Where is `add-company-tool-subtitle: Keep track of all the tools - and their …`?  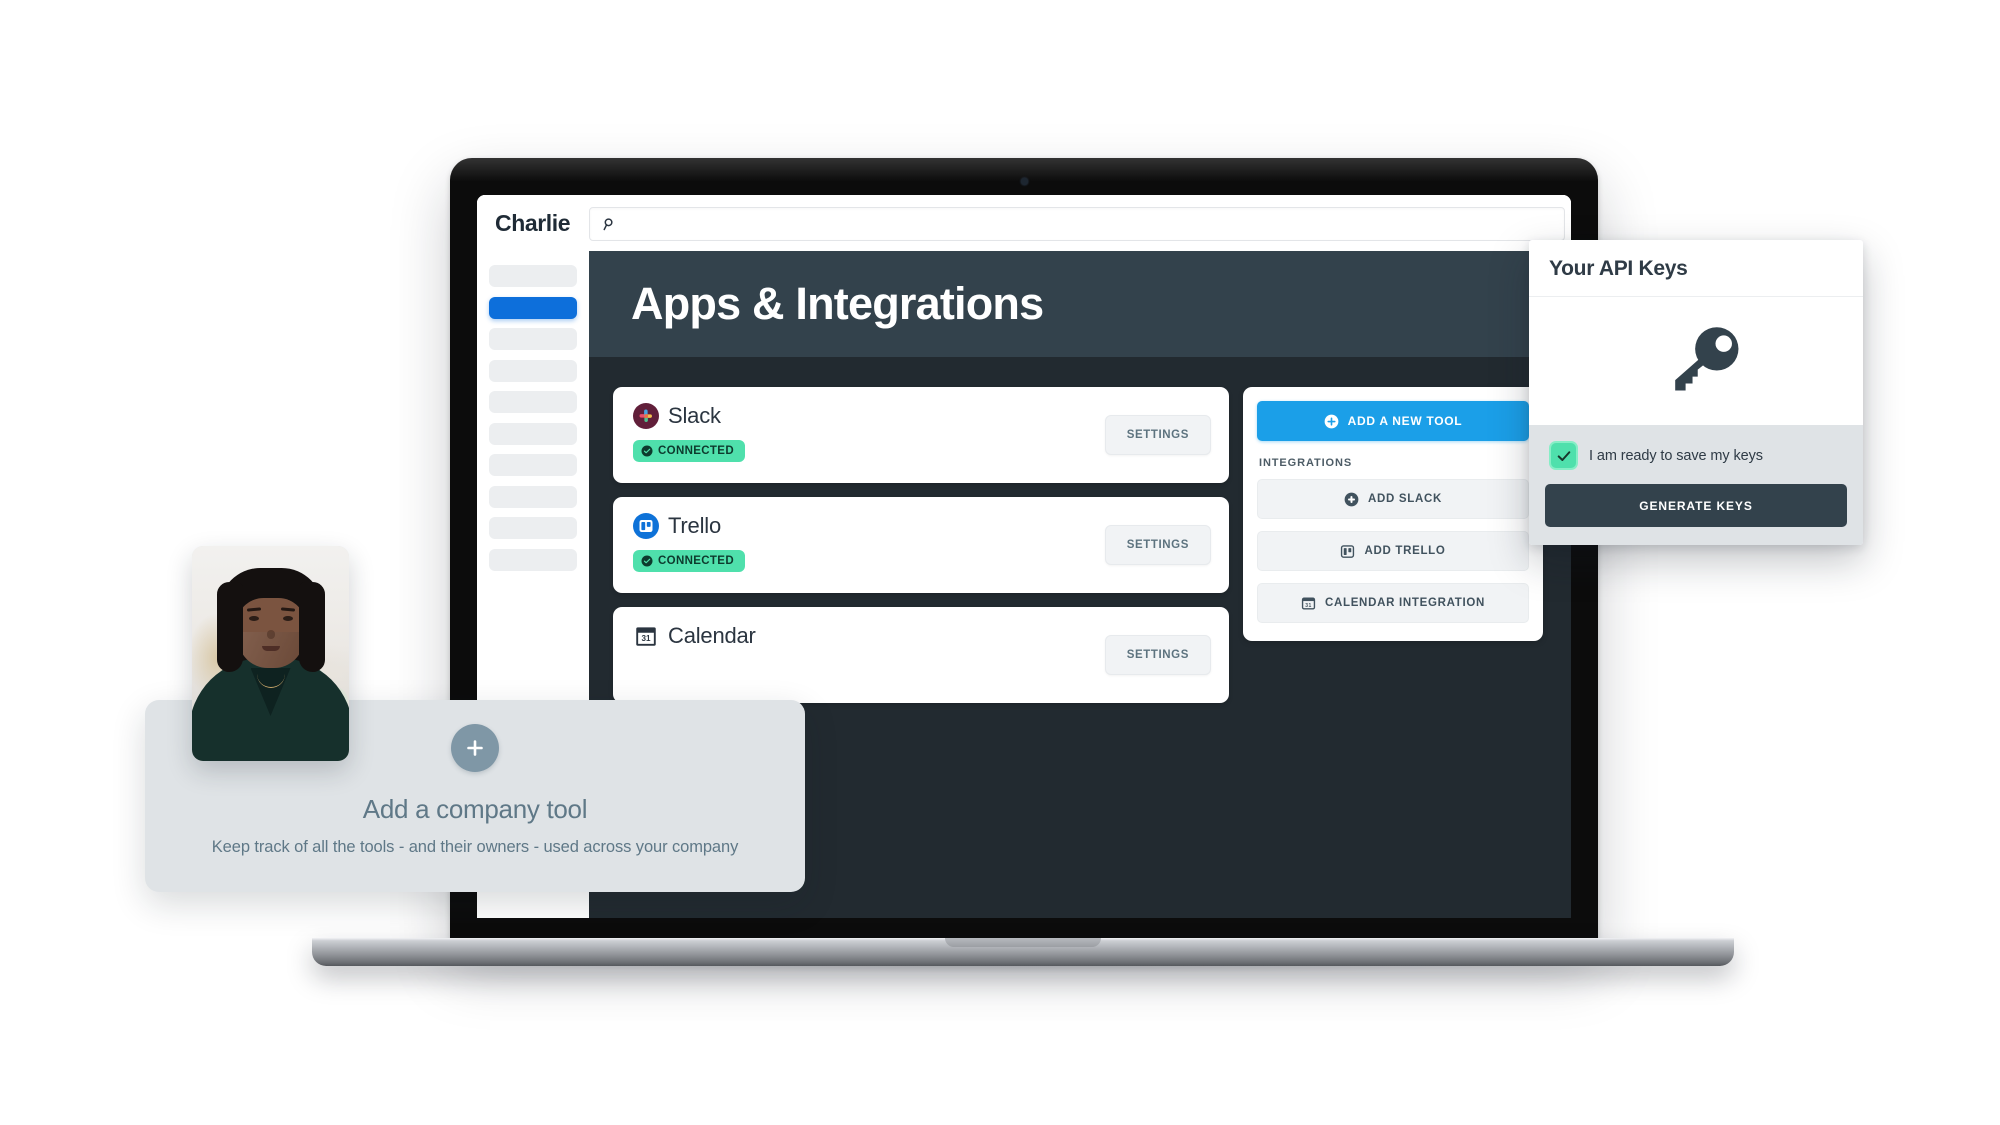
add-company-tool-subtitle: Keep track of all the tools - and their … is located at coordinates (475, 847).